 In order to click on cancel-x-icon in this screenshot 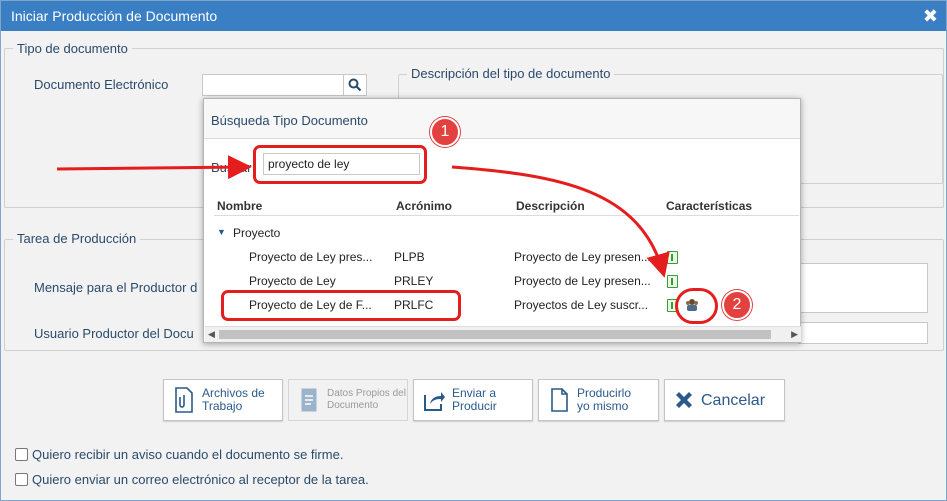, I will do `click(684, 400)`.